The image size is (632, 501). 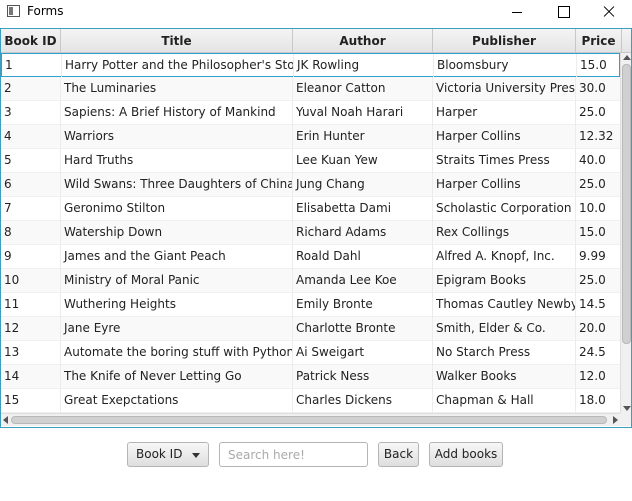 What do you see at coordinates (5, 420) in the screenshot?
I see `scroll-left-icon` at bounding box center [5, 420].